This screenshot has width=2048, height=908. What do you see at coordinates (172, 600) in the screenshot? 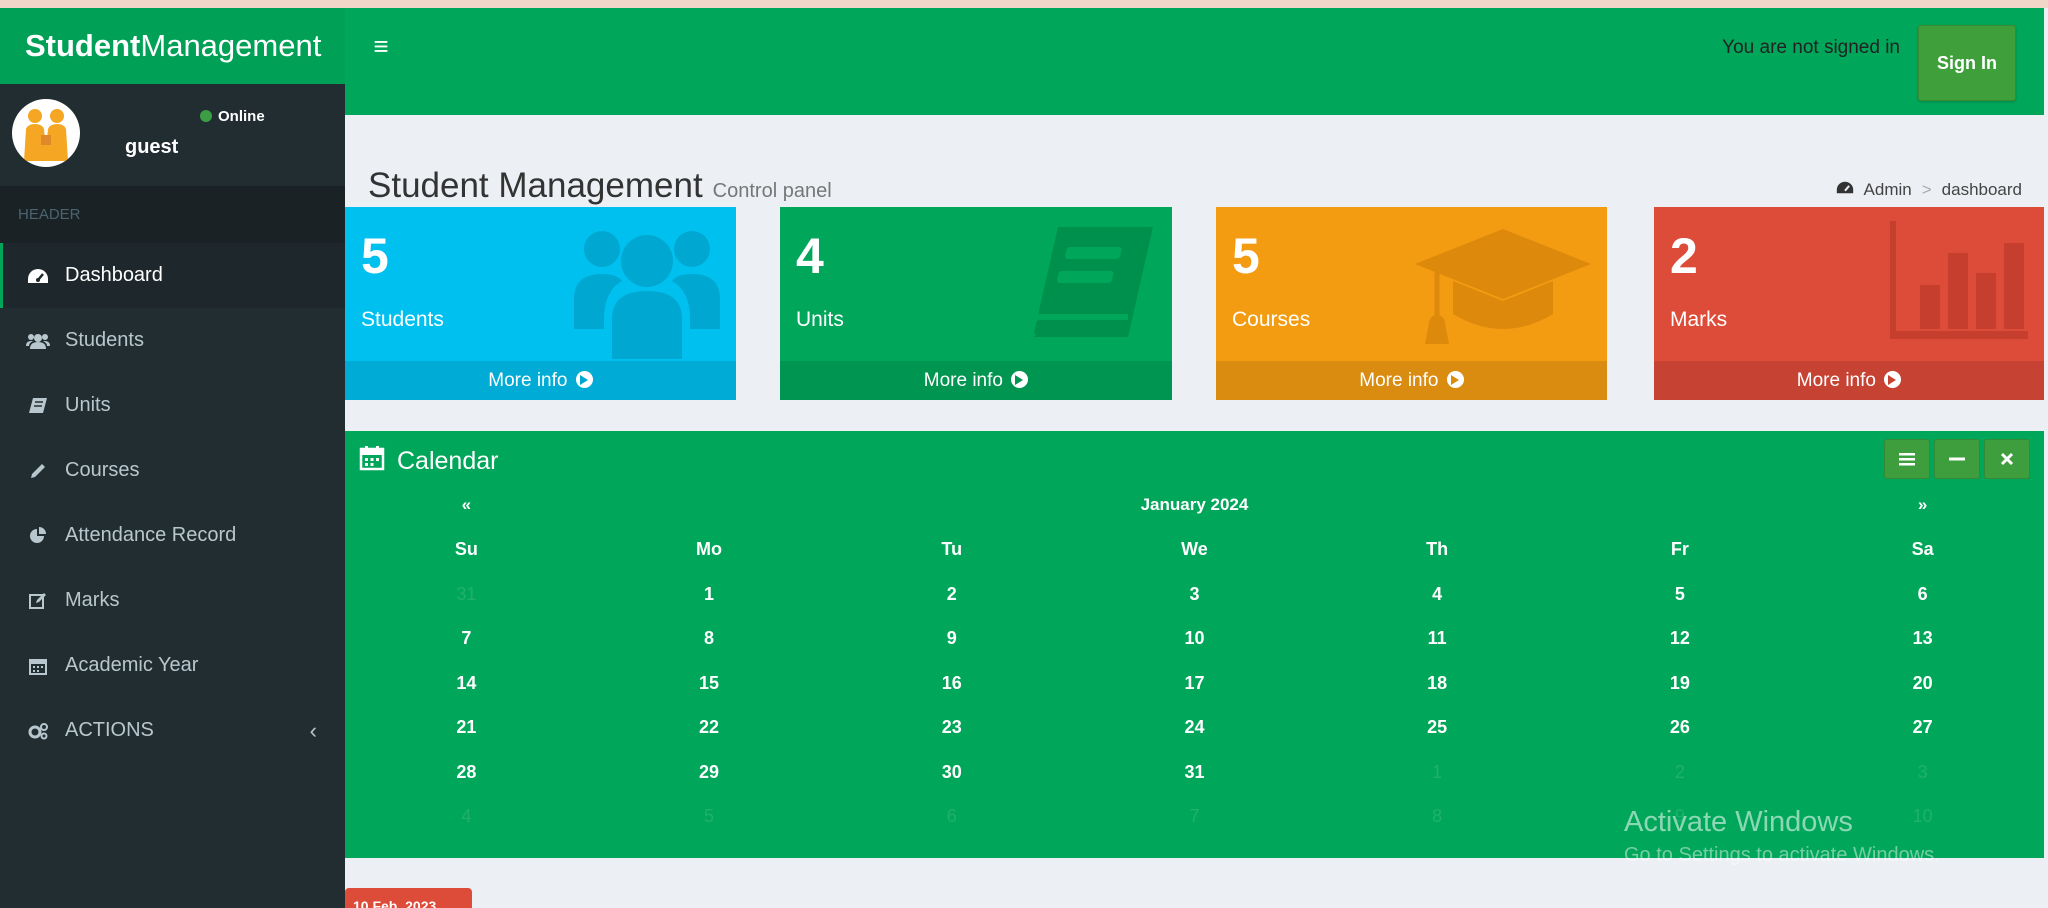
I see `sidebar-item-marks: Marks` at bounding box center [172, 600].